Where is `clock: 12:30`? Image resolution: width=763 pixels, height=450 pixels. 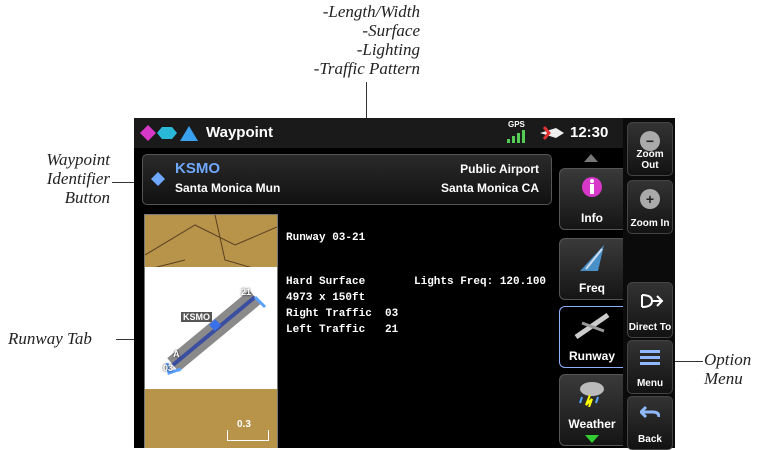
clock: 12:30 is located at coordinates (589, 132).